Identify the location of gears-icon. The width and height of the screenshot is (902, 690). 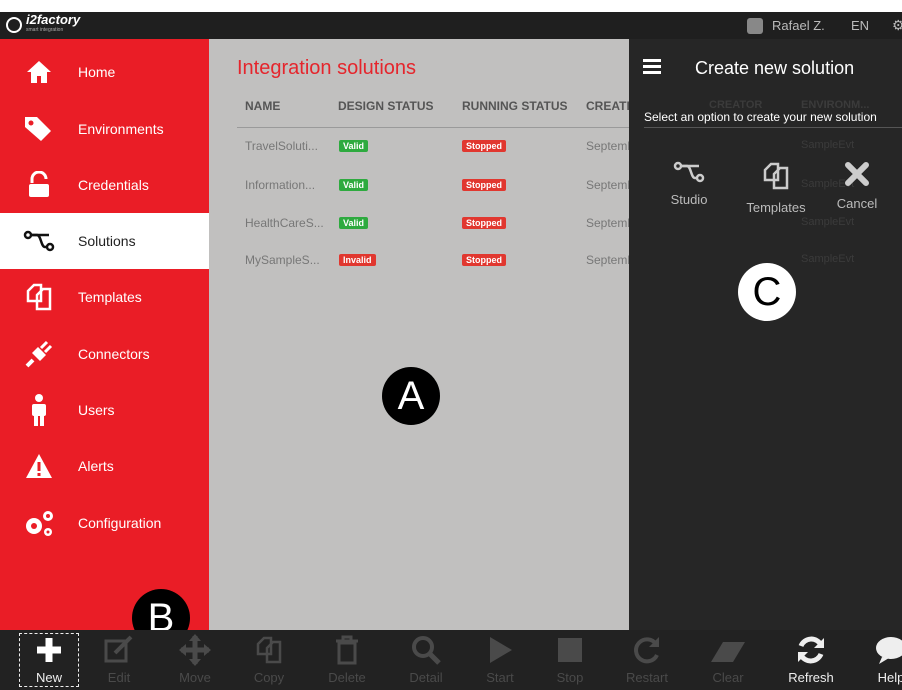
(39, 523).